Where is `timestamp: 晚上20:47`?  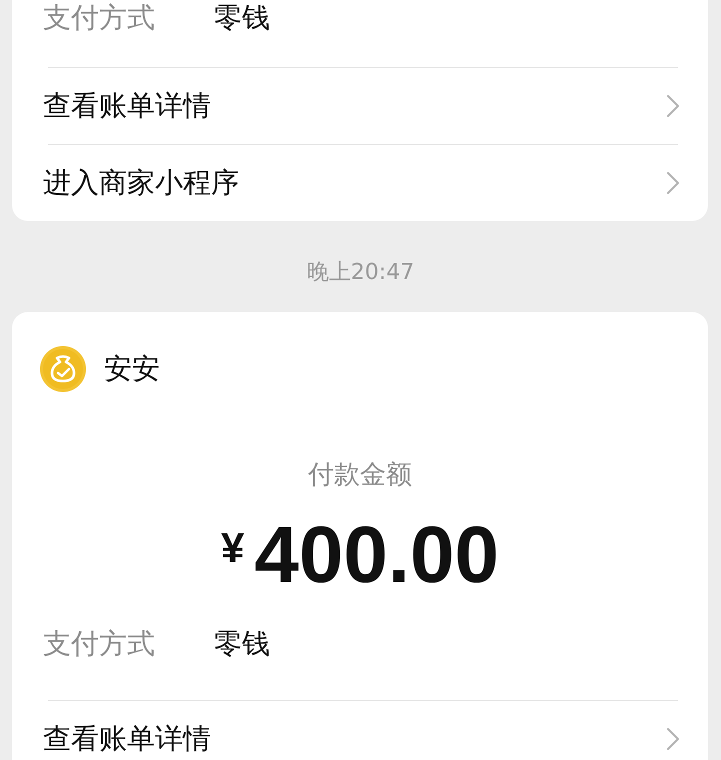
timestamp: 晚上20:47 is located at coordinates (360, 273).